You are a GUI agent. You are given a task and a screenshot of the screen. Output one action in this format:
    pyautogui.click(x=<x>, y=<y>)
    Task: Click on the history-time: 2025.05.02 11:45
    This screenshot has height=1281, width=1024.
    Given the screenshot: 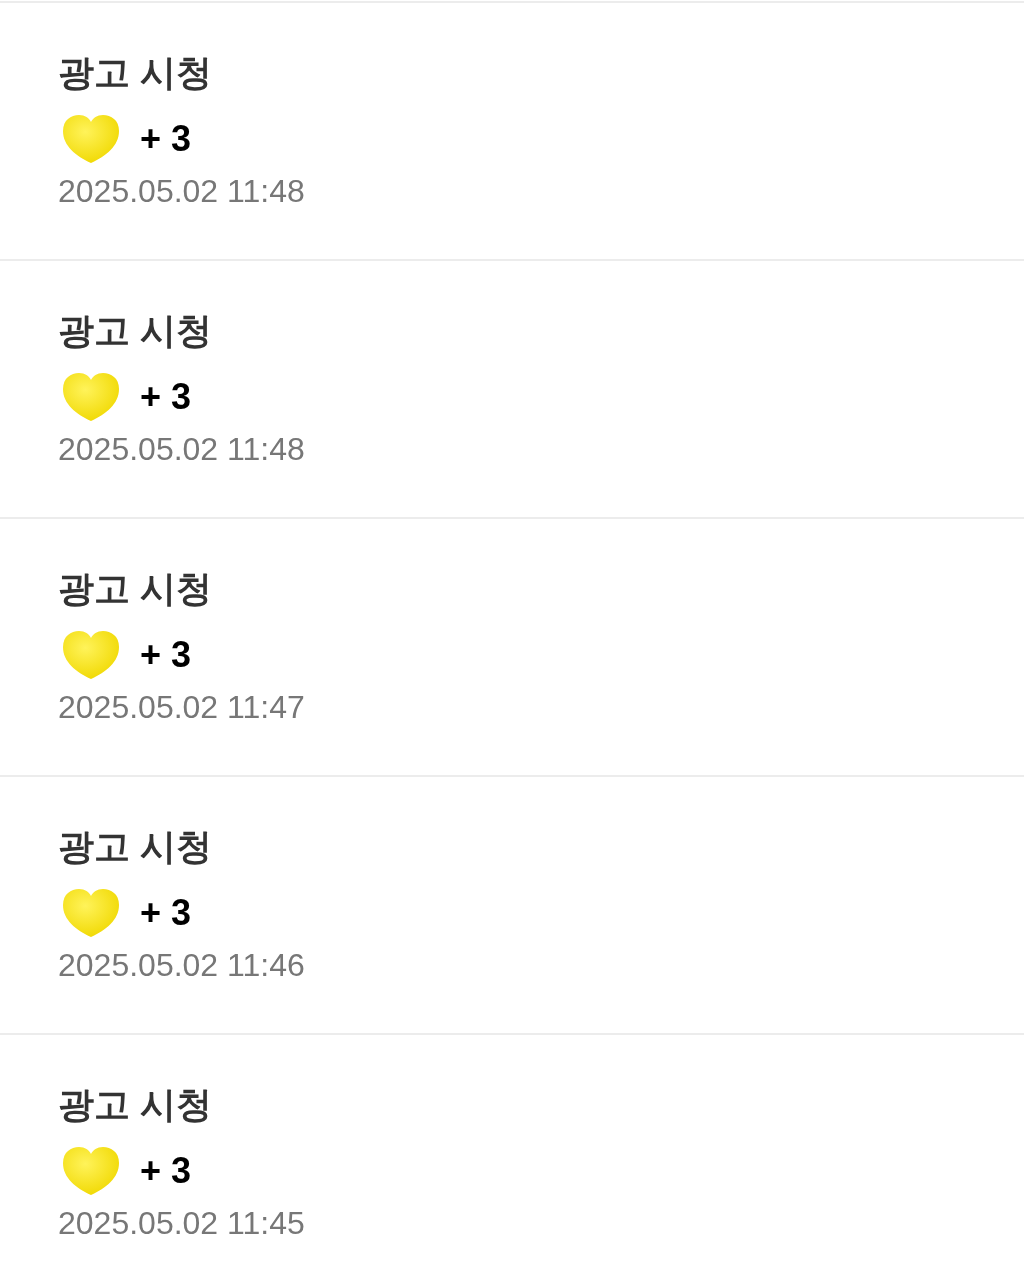 What is the action you would take?
    pyautogui.click(x=181, y=1223)
    